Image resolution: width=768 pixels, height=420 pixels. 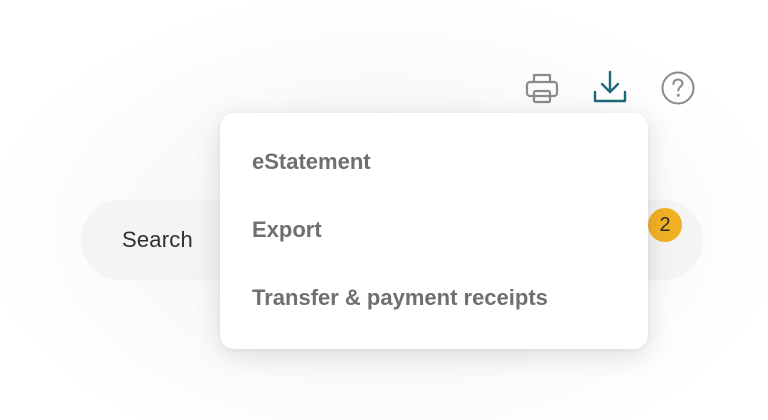 I want to click on menu-item-export: Export, so click(x=440, y=230).